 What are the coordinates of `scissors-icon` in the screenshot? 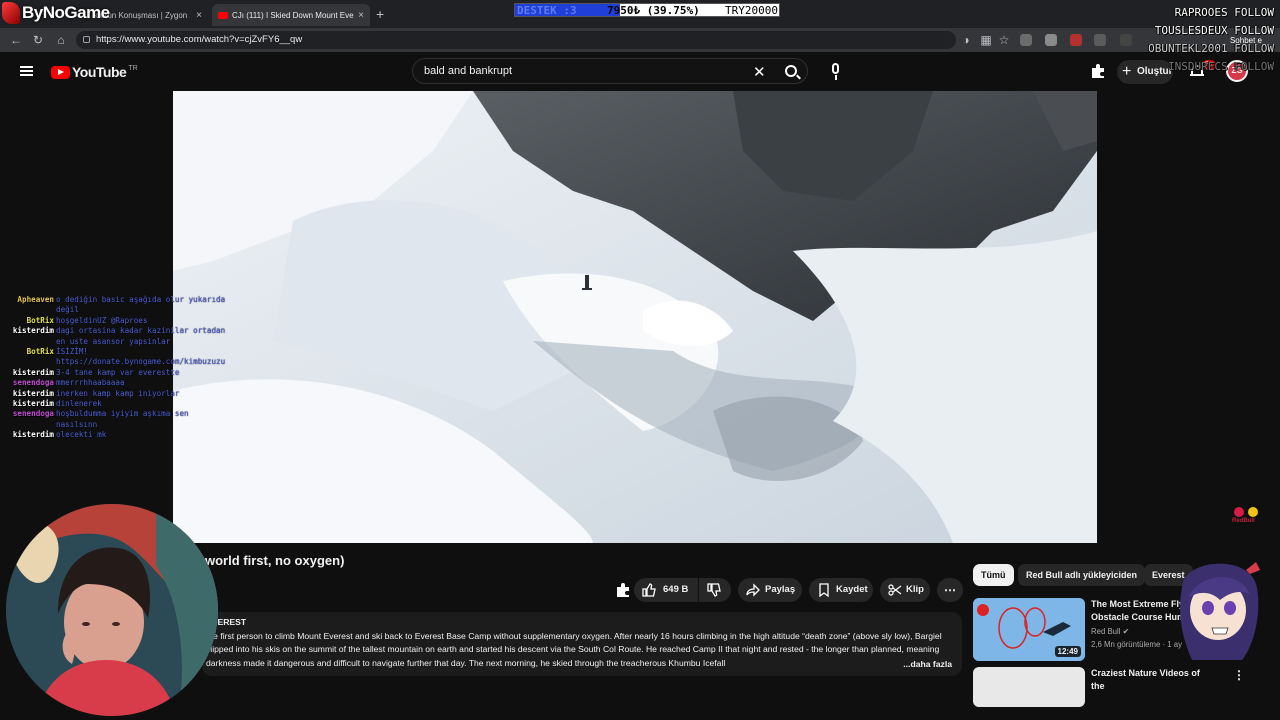 It's located at (895, 590).